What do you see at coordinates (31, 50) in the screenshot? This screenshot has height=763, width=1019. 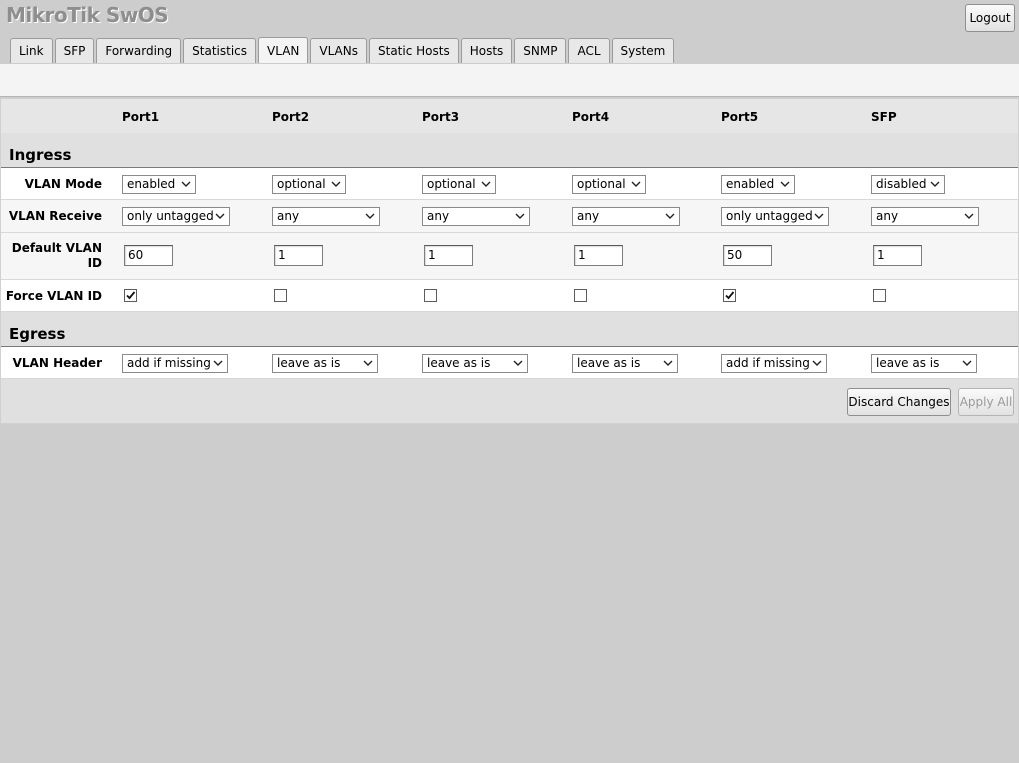 I see `tab-link: Link` at bounding box center [31, 50].